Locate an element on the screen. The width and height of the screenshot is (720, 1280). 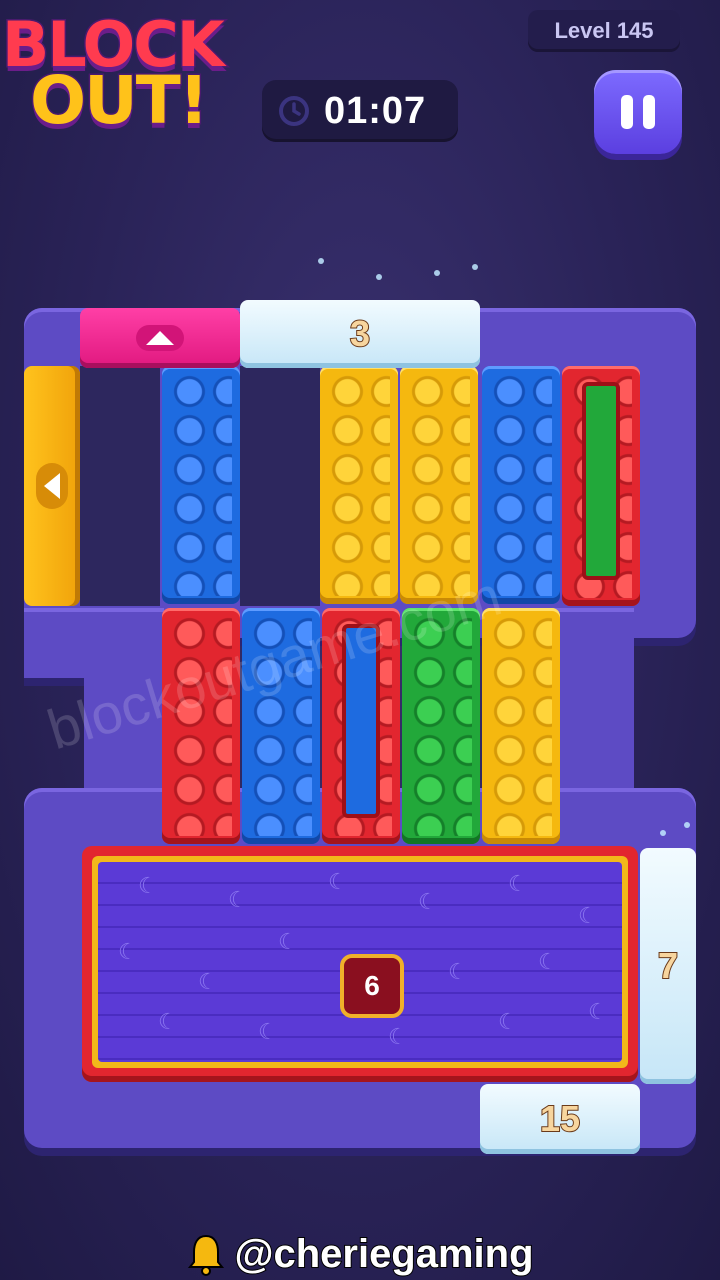
exit-ice-top: 3 is located at coordinates (360, 334).